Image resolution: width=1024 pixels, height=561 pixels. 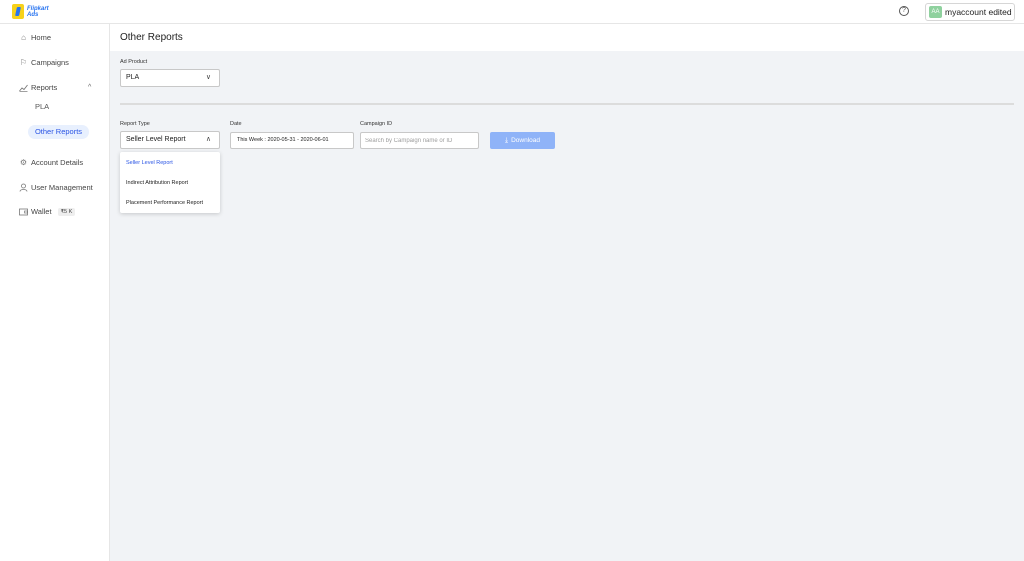 I want to click on flag-icon: ⚐, so click(x=23, y=62).